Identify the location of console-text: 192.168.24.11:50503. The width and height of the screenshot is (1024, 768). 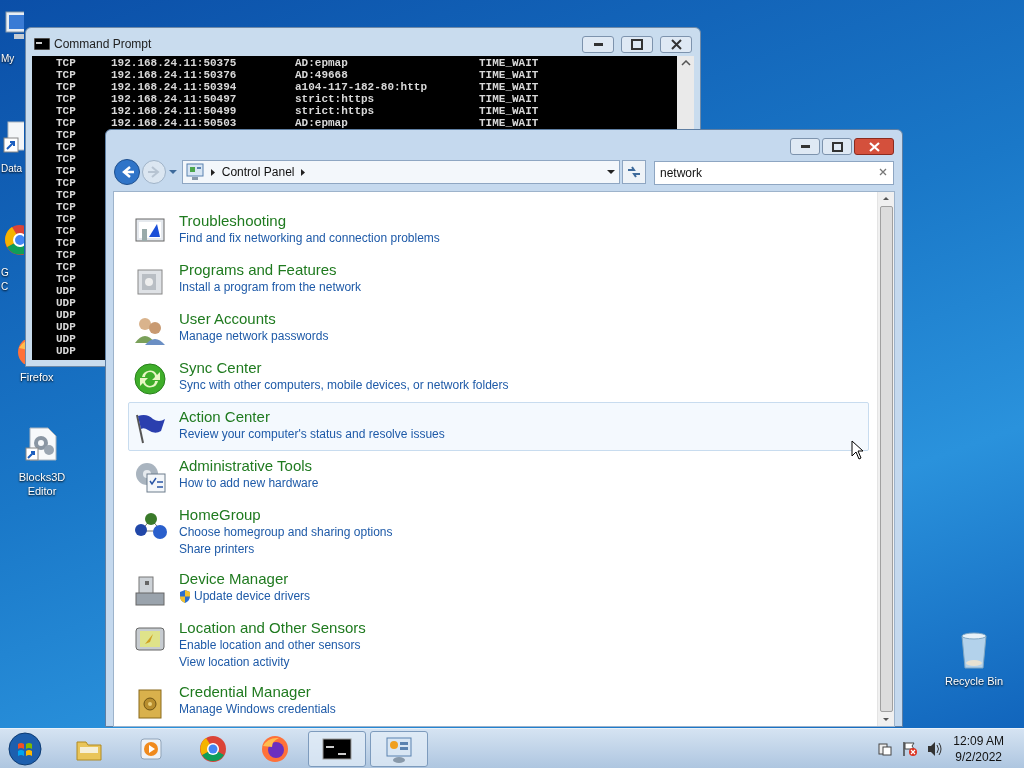
(174, 123).